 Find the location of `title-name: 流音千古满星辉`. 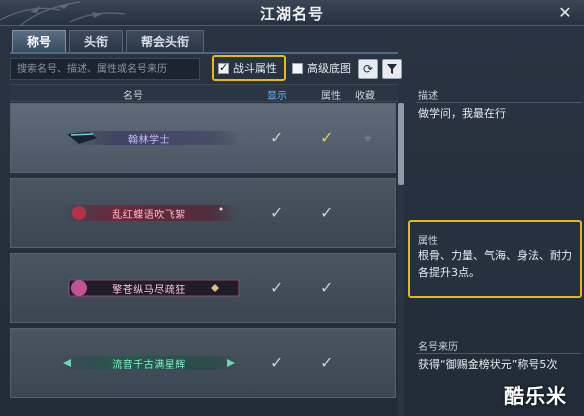

title-name: 流音千古满星辉 is located at coordinates (149, 365).